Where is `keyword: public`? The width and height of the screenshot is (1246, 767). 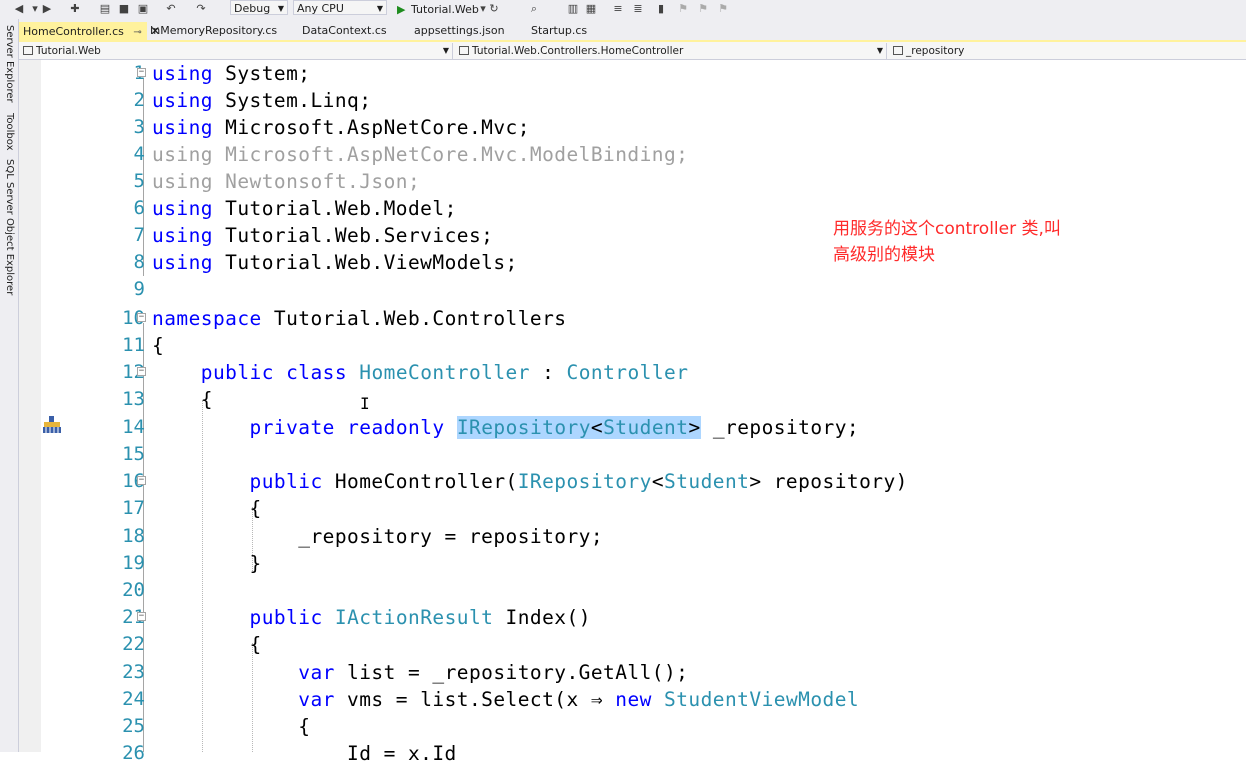 keyword: public is located at coordinates (286, 481).